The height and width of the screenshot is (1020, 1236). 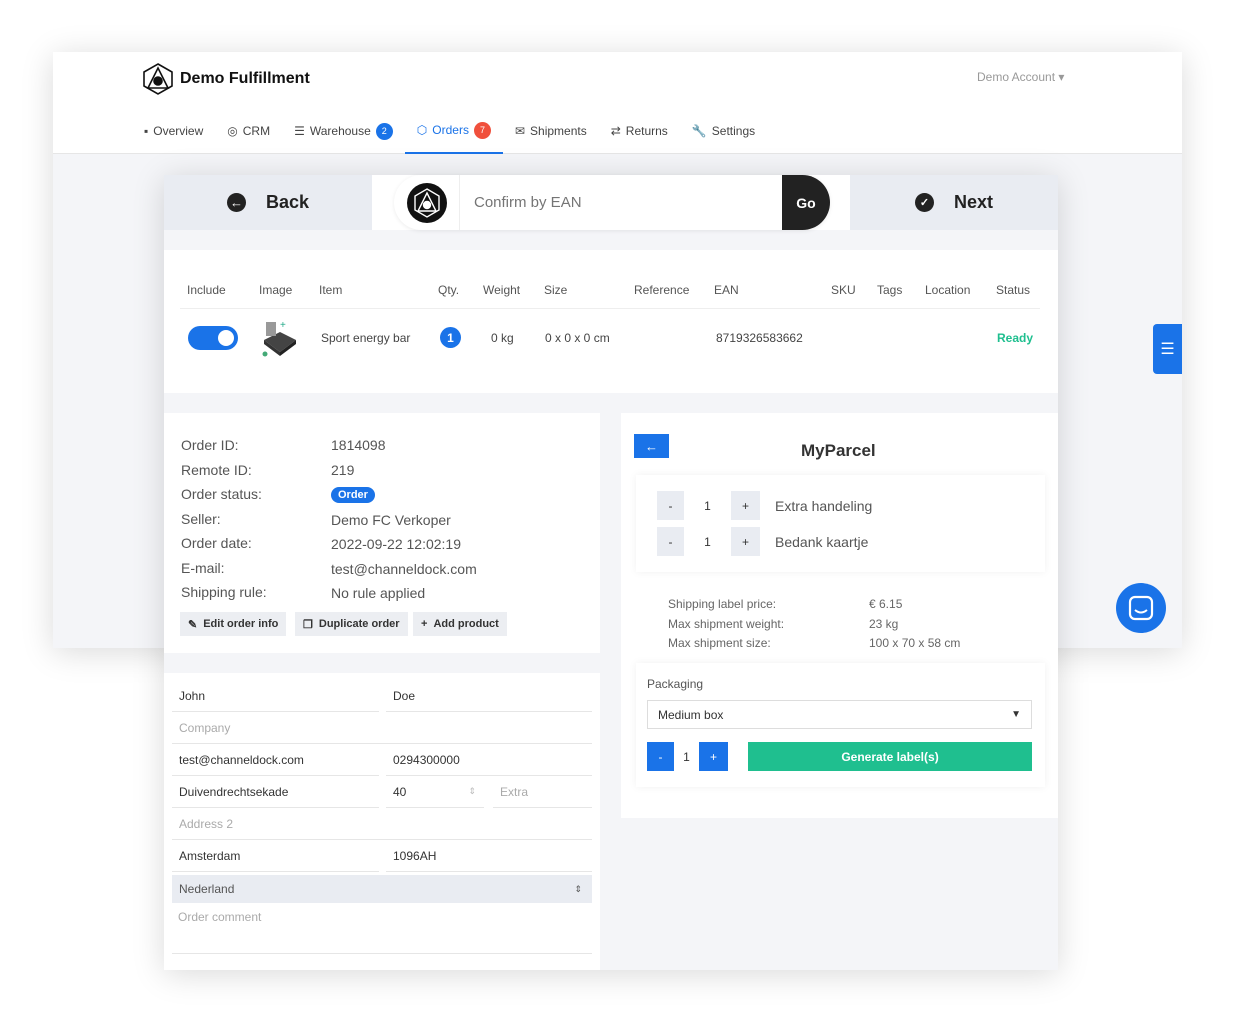 I want to click on remote-id: 219, so click(x=343, y=469).